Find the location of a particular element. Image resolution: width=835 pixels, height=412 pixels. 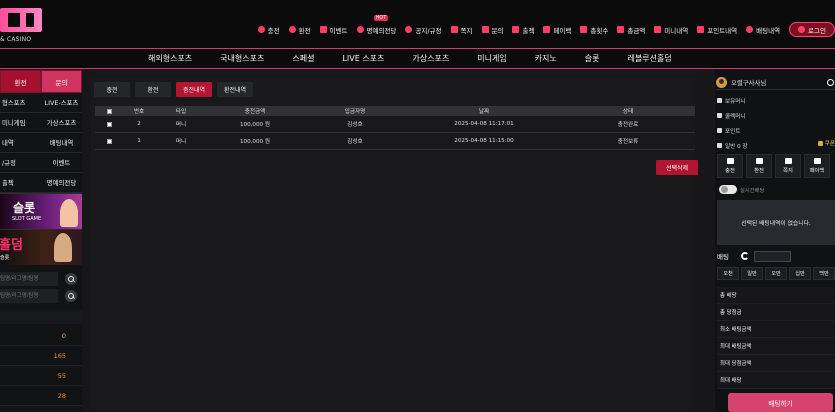

slot-banner: 슬롯 SLOT GAME is located at coordinates (41, 211).